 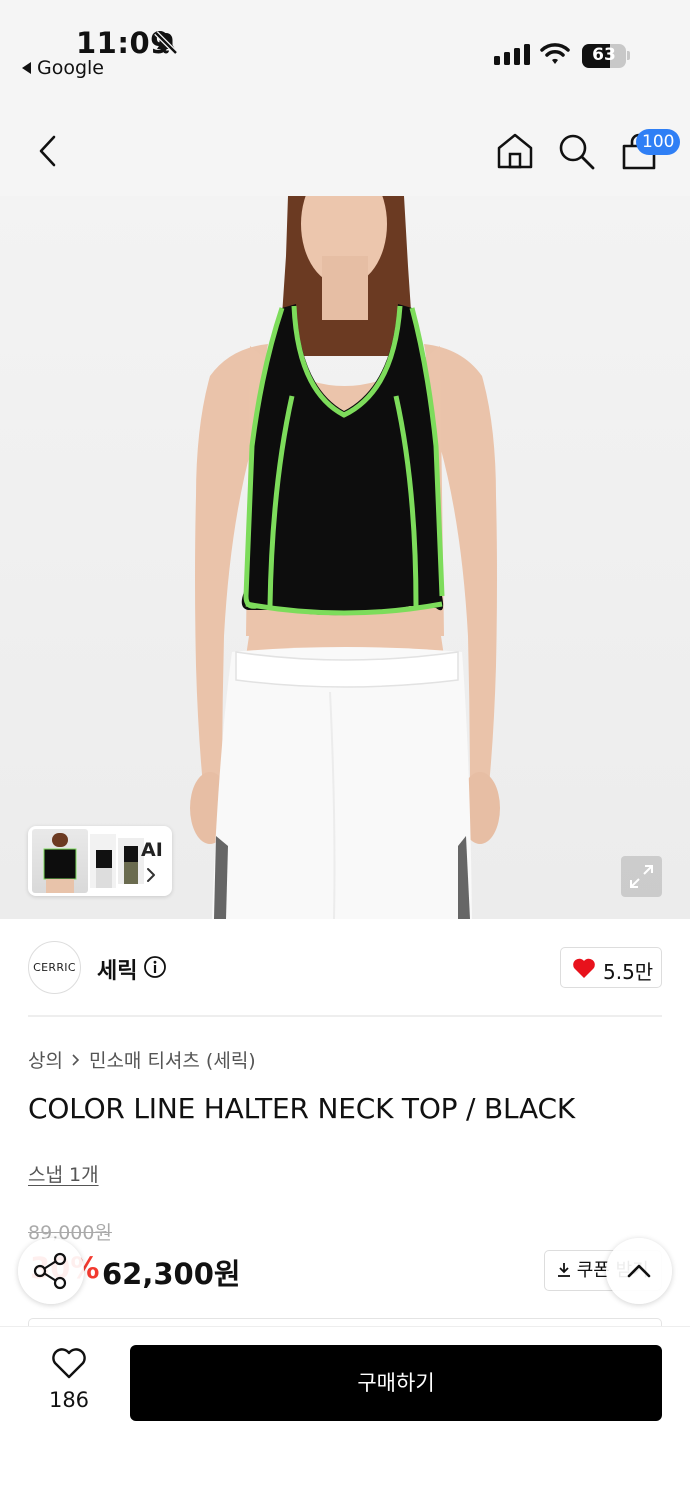 I want to click on battery-tip, so click(x=628, y=55).